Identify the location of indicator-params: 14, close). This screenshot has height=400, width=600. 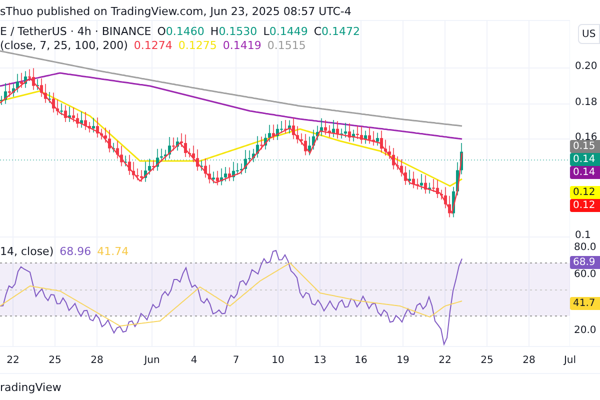
(27, 251).